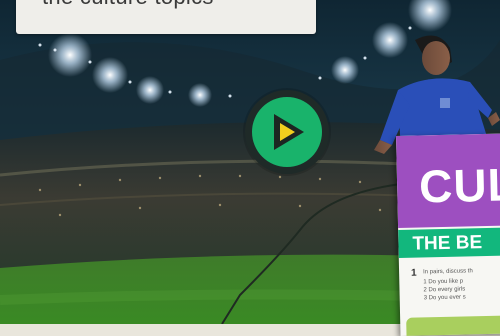 This screenshot has height=336, width=500. I want to click on card-line: 3 Do you ever s, so click(444, 298).